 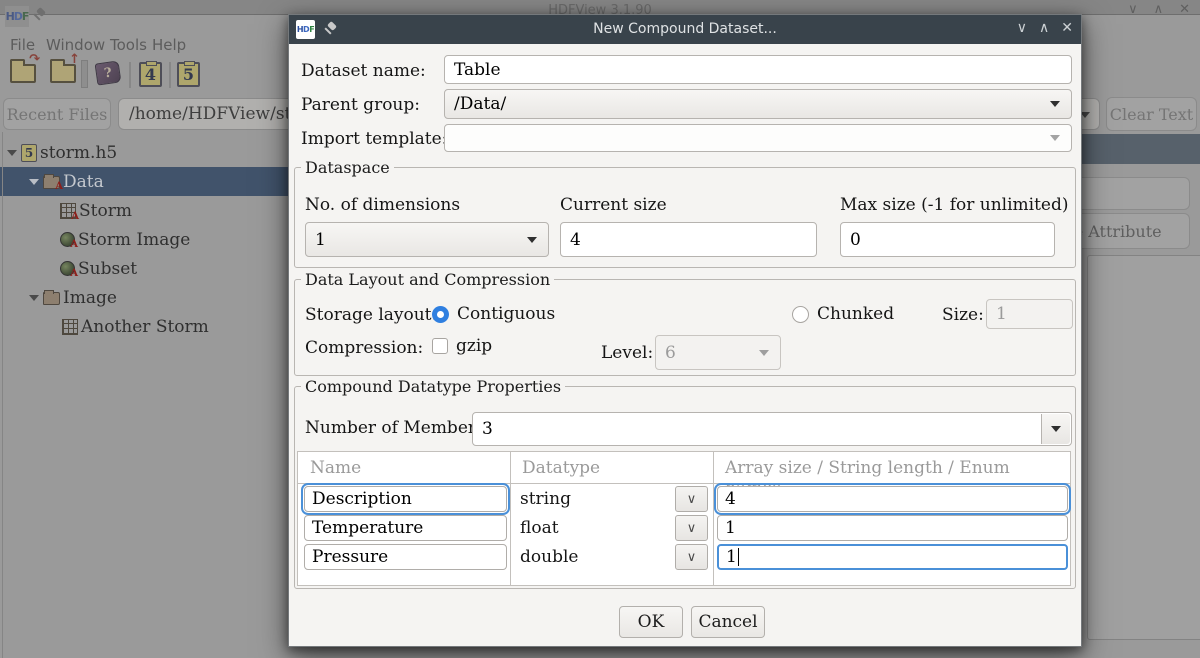 What do you see at coordinates (1151, 114) in the screenshot?
I see `clear-text-button: Clear Text` at bounding box center [1151, 114].